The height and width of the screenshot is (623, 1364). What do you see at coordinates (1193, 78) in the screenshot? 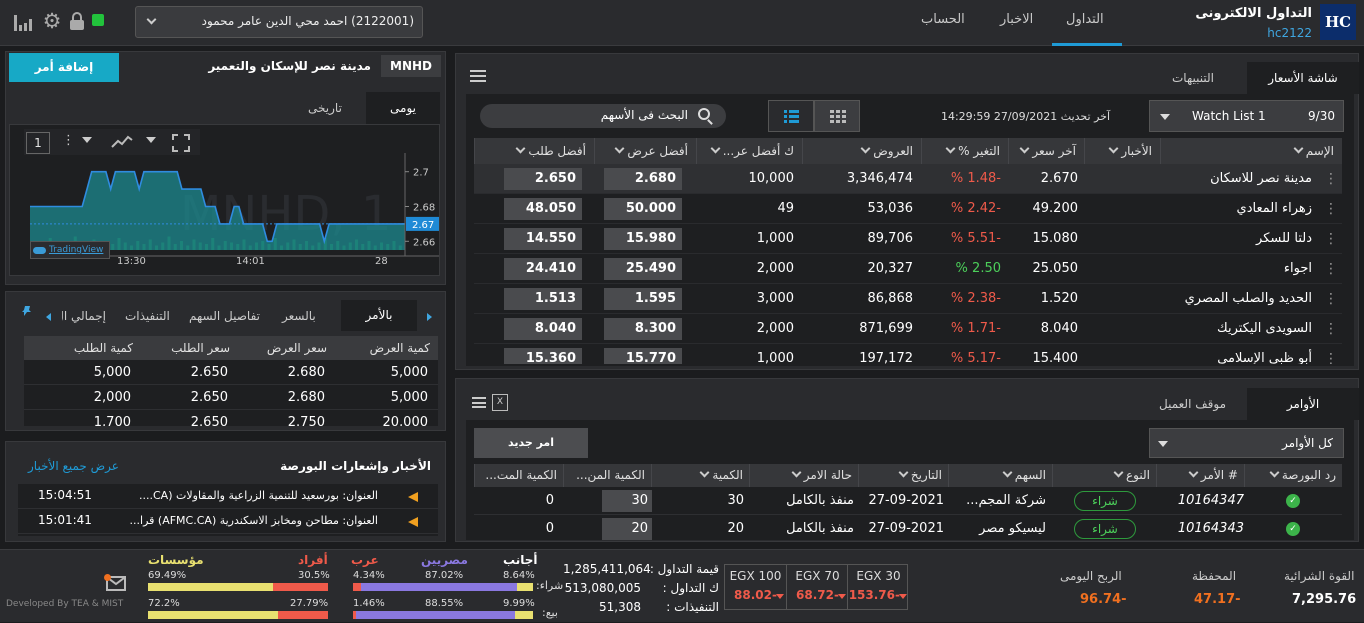
I see `tab-alerts: التنبيهات` at bounding box center [1193, 78].